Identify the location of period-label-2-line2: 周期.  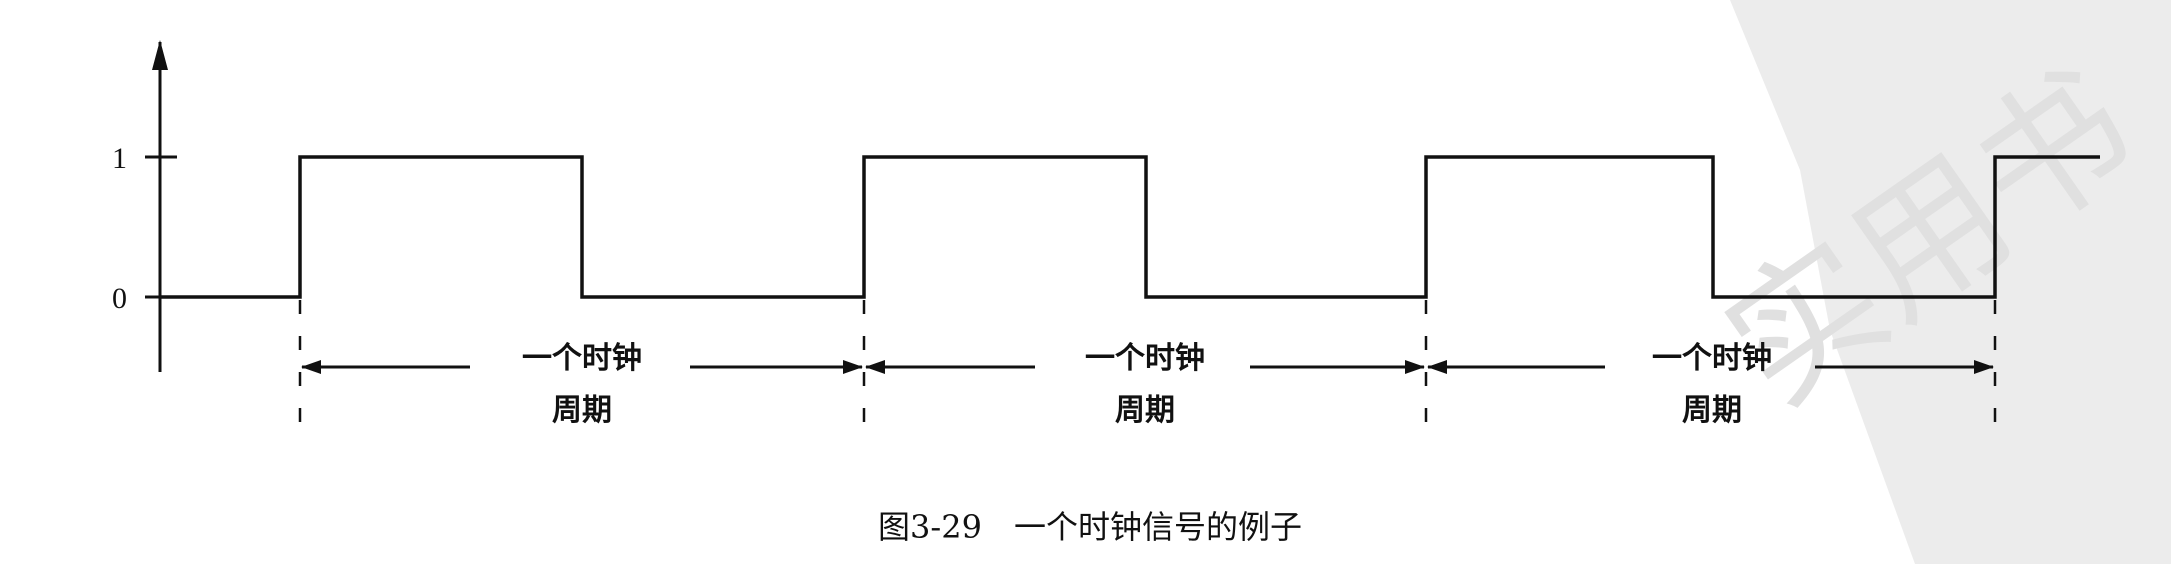
(1145, 410).